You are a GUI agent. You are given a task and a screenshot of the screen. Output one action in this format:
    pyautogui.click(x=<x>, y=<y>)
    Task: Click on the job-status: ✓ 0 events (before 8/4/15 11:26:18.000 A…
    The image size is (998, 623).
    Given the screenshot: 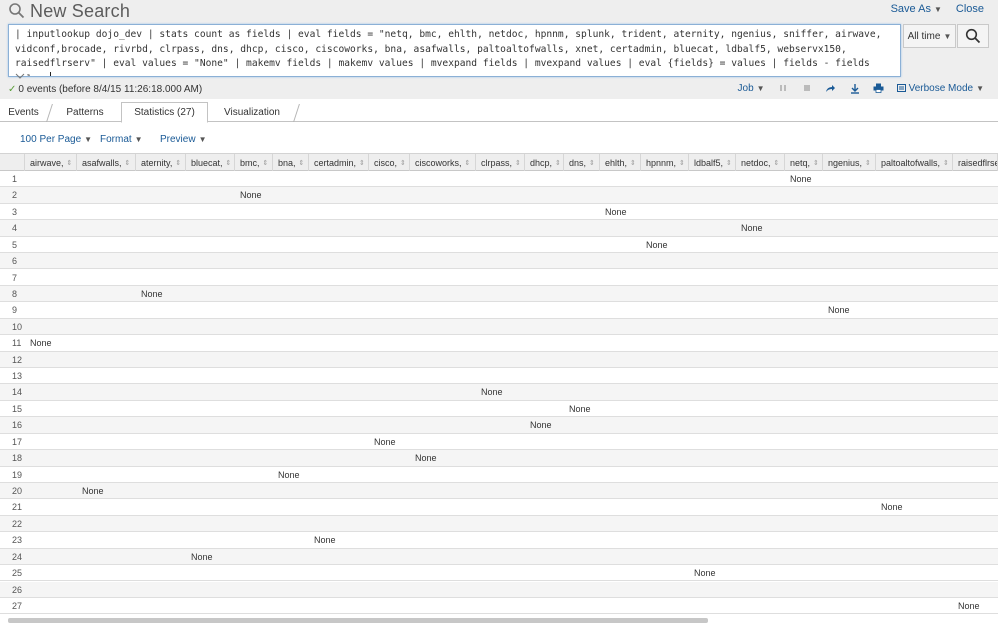 What is the action you would take?
    pyautogui.click(x=105, y=89)
    